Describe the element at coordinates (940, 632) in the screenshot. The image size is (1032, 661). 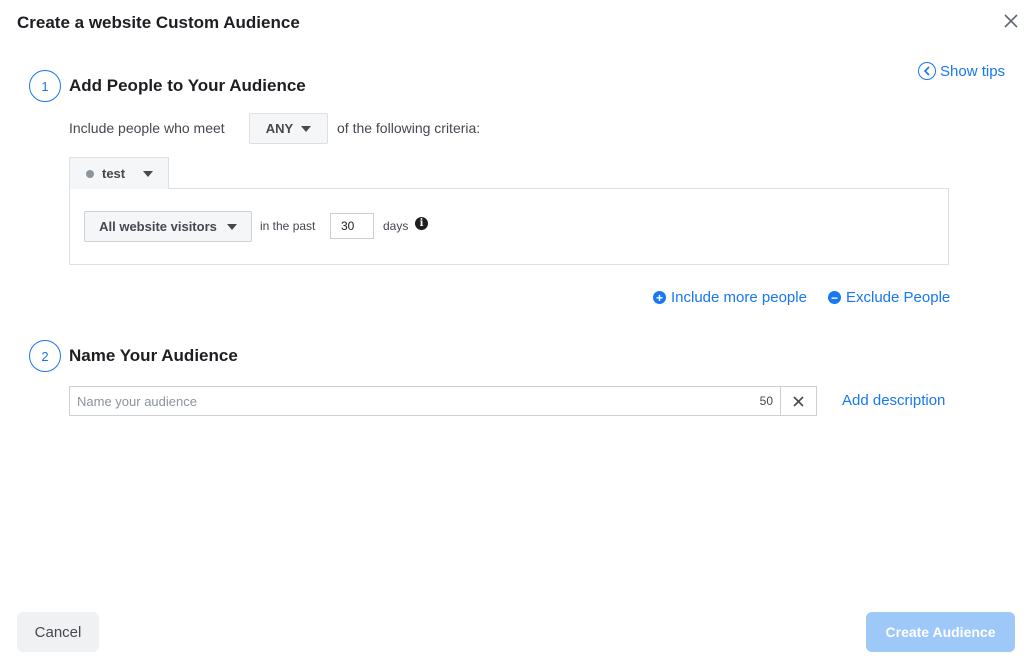
I see `create-audience-button: Create Audience` at that location.